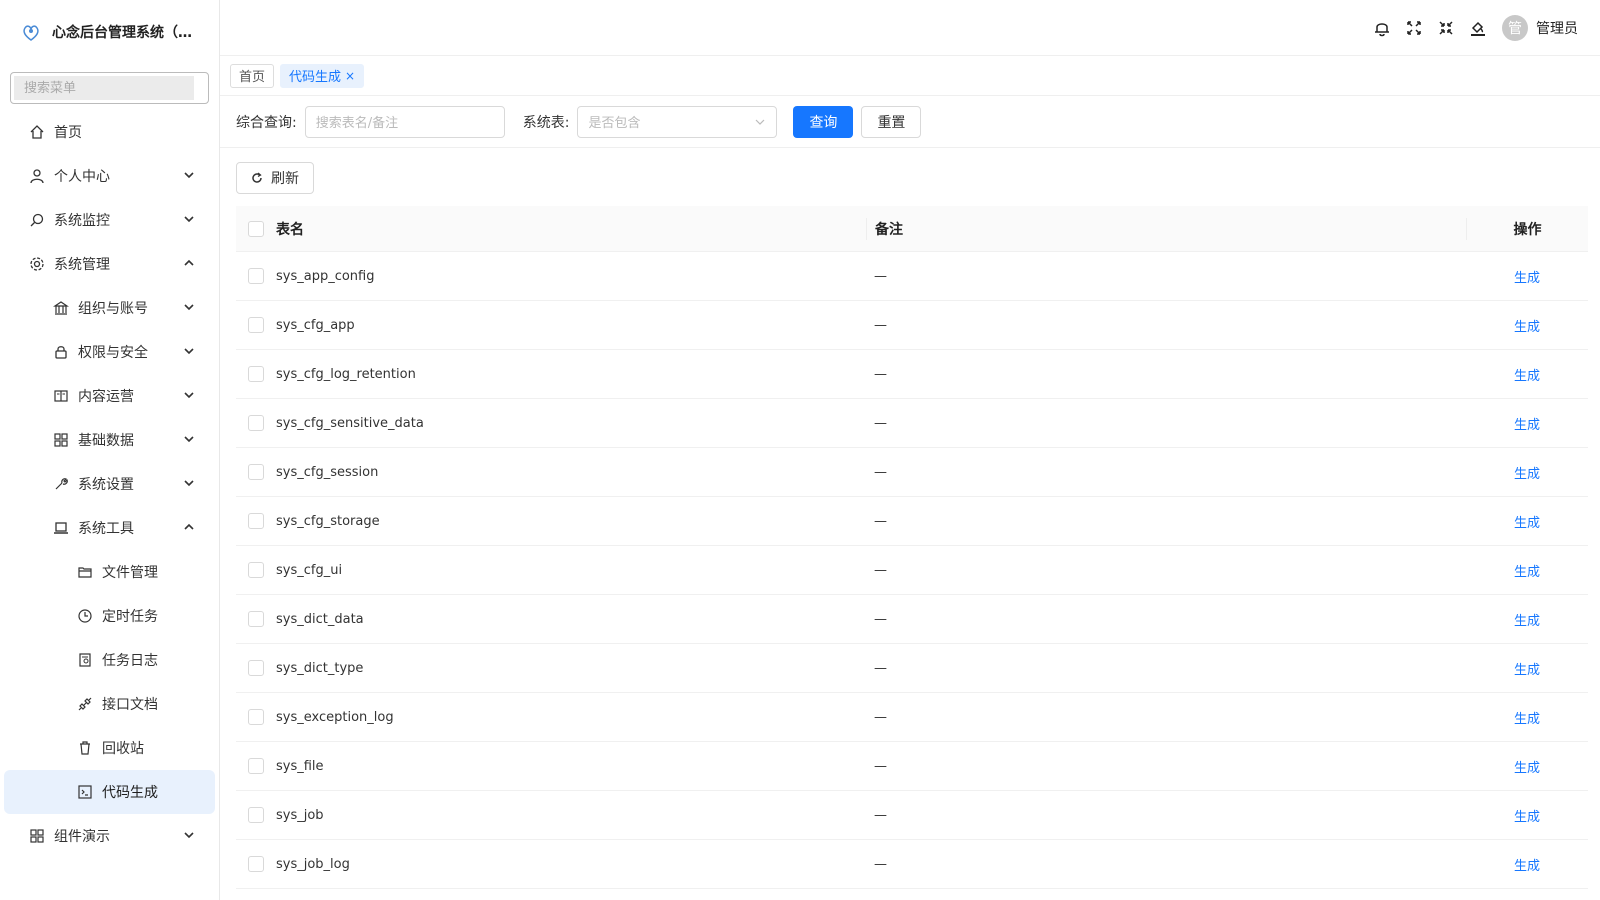 The width and height of the screenshot is (1600, 900). What do you see at coordinates (320, 668) in the screenshot?
I see `table-name-cell: sys_dict_type` at bounding box center [320, 668].